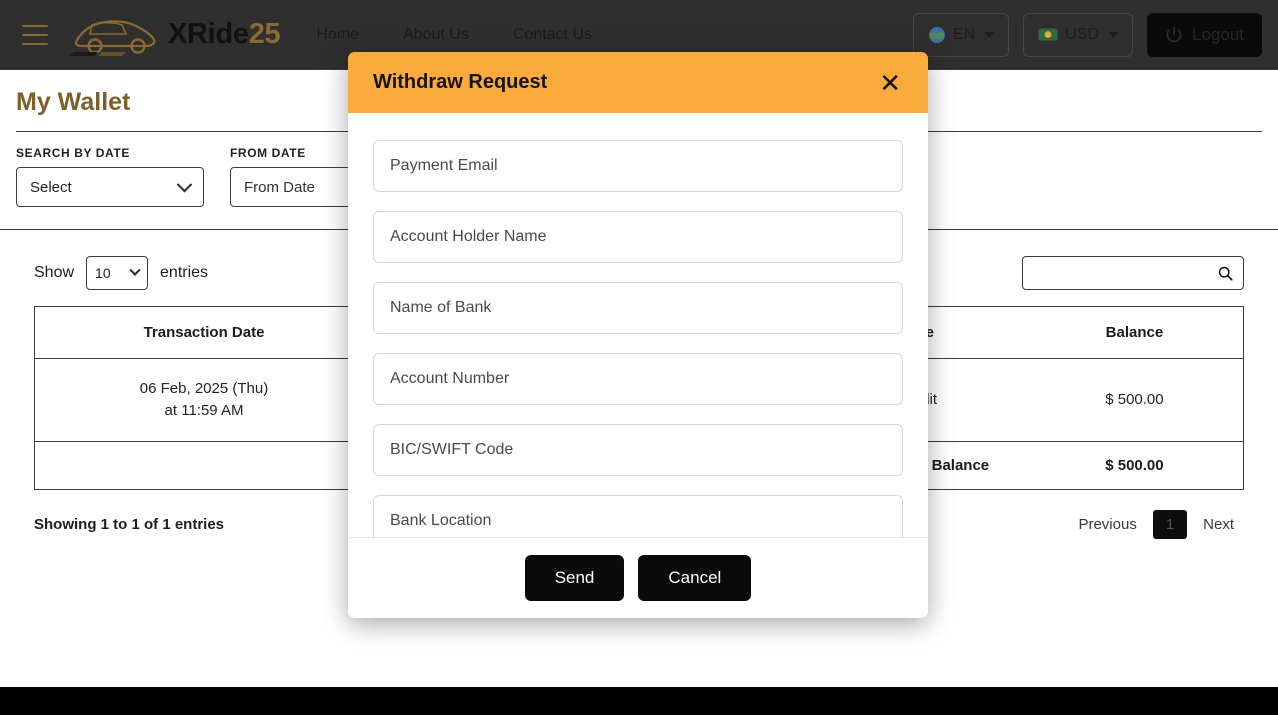 This screenshot has height=715, width=1278. I want to click on currency-selector: USD, so click(1078, 34).